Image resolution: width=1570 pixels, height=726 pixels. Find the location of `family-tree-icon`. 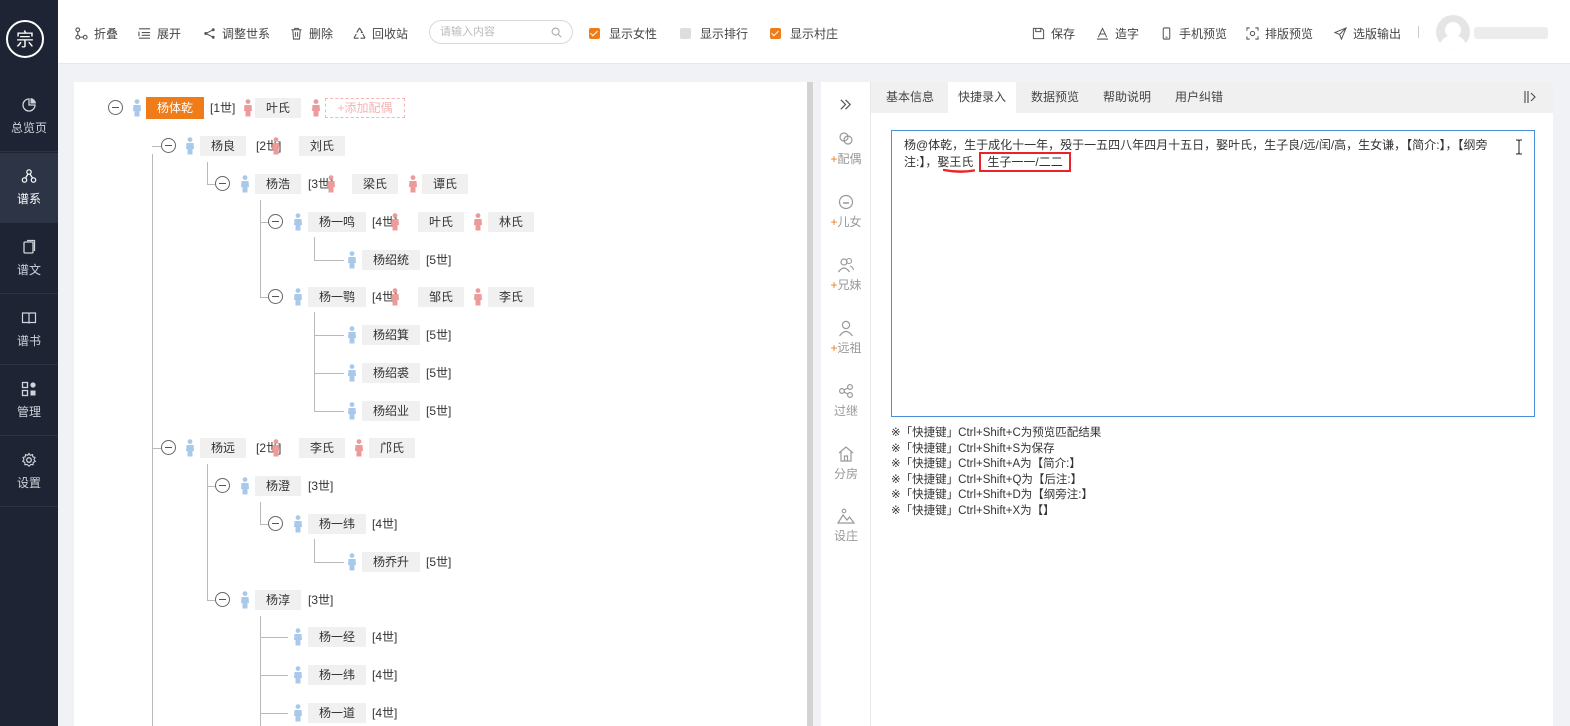

family-tree-icon is located at coordinates (29, 176).